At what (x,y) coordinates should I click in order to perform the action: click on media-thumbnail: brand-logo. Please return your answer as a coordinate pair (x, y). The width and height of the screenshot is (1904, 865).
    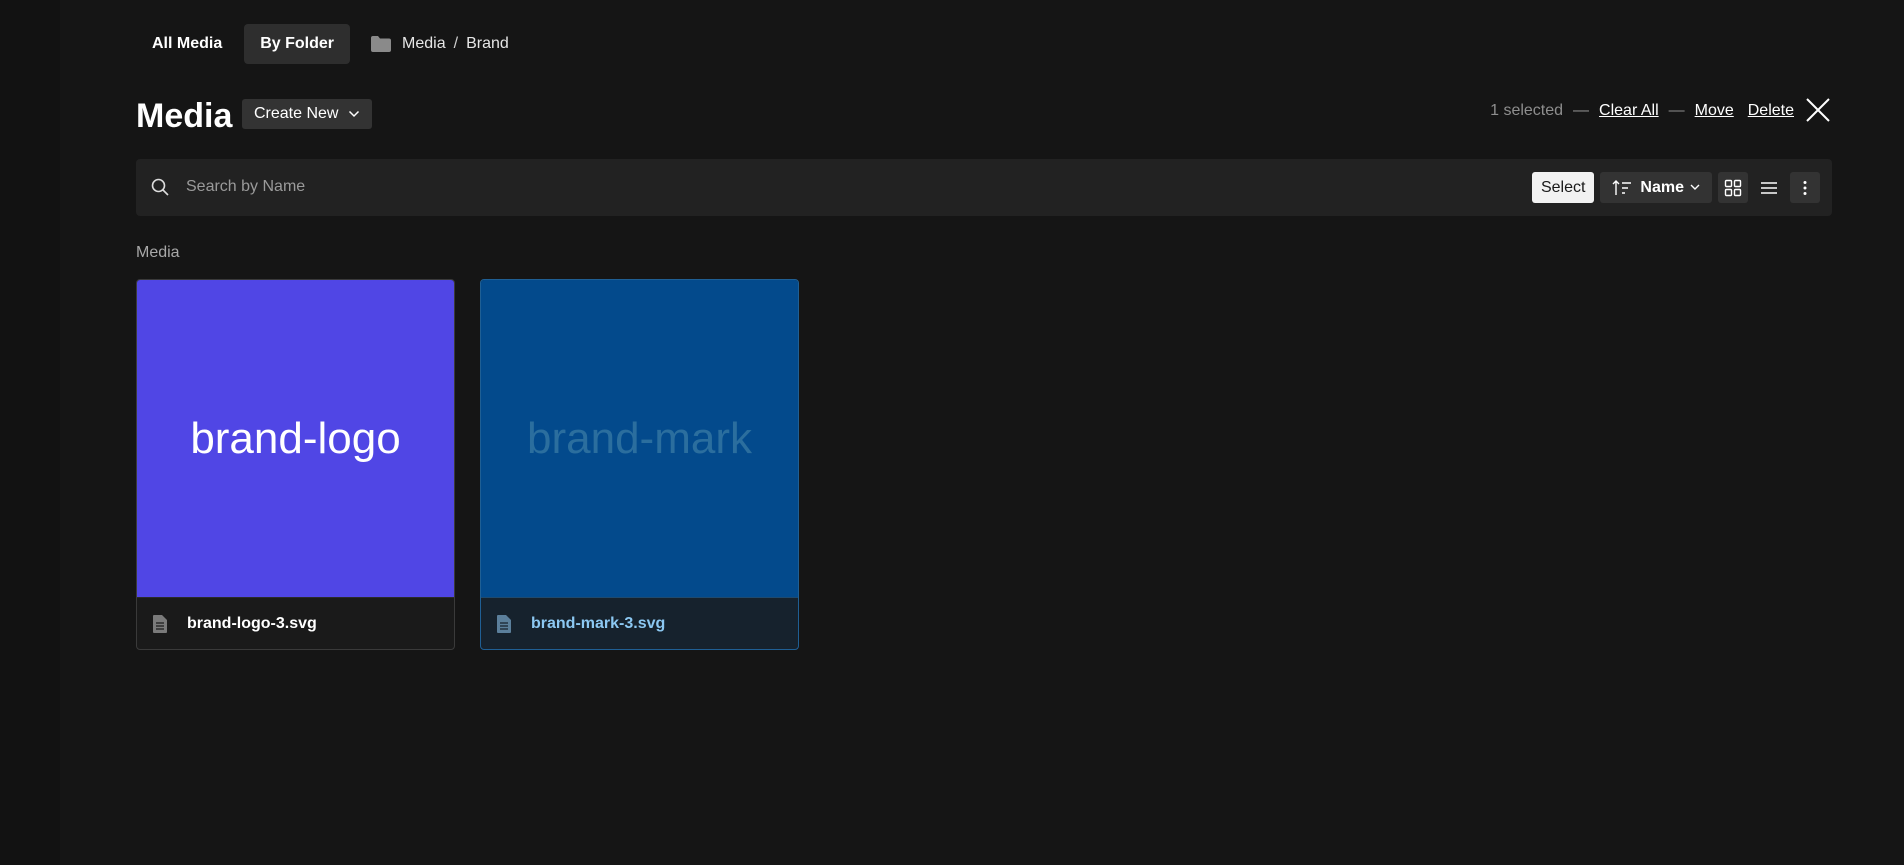
    Looking at the image, I should click on (295, 438).